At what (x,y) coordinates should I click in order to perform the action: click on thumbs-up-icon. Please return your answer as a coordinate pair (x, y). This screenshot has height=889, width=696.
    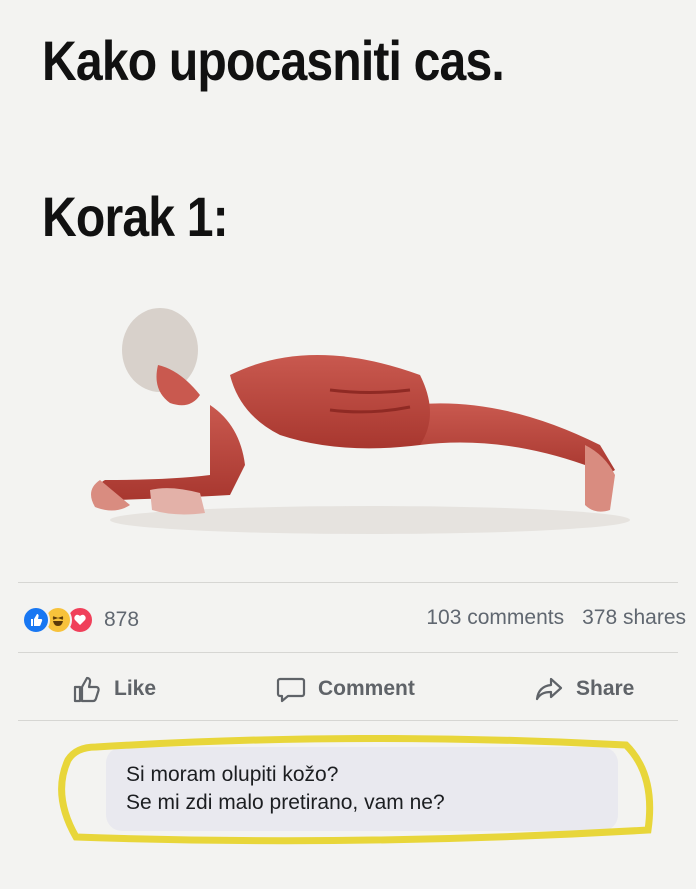
    Looking at the image, I should click on (86, 689).